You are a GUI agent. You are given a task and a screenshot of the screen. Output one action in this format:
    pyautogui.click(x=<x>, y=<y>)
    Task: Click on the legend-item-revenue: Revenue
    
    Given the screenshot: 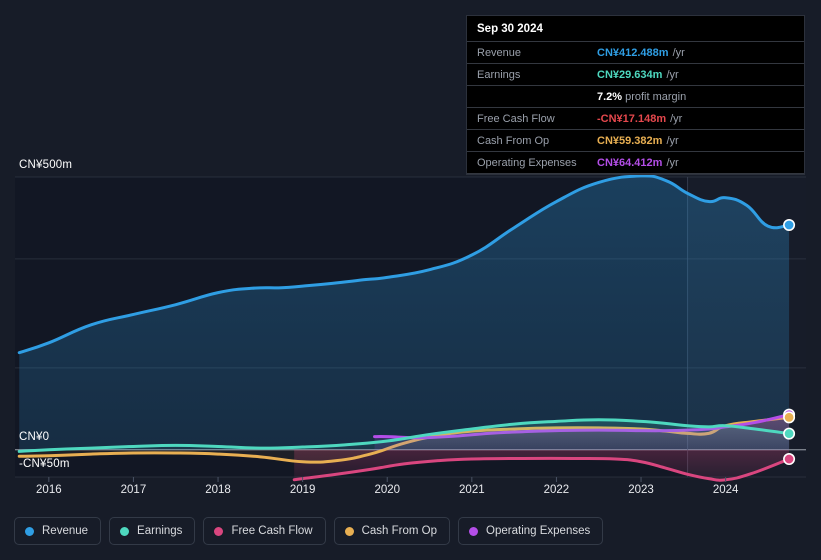 What is the action you would take?
    pyautogui.click(x=58, y=531)
    